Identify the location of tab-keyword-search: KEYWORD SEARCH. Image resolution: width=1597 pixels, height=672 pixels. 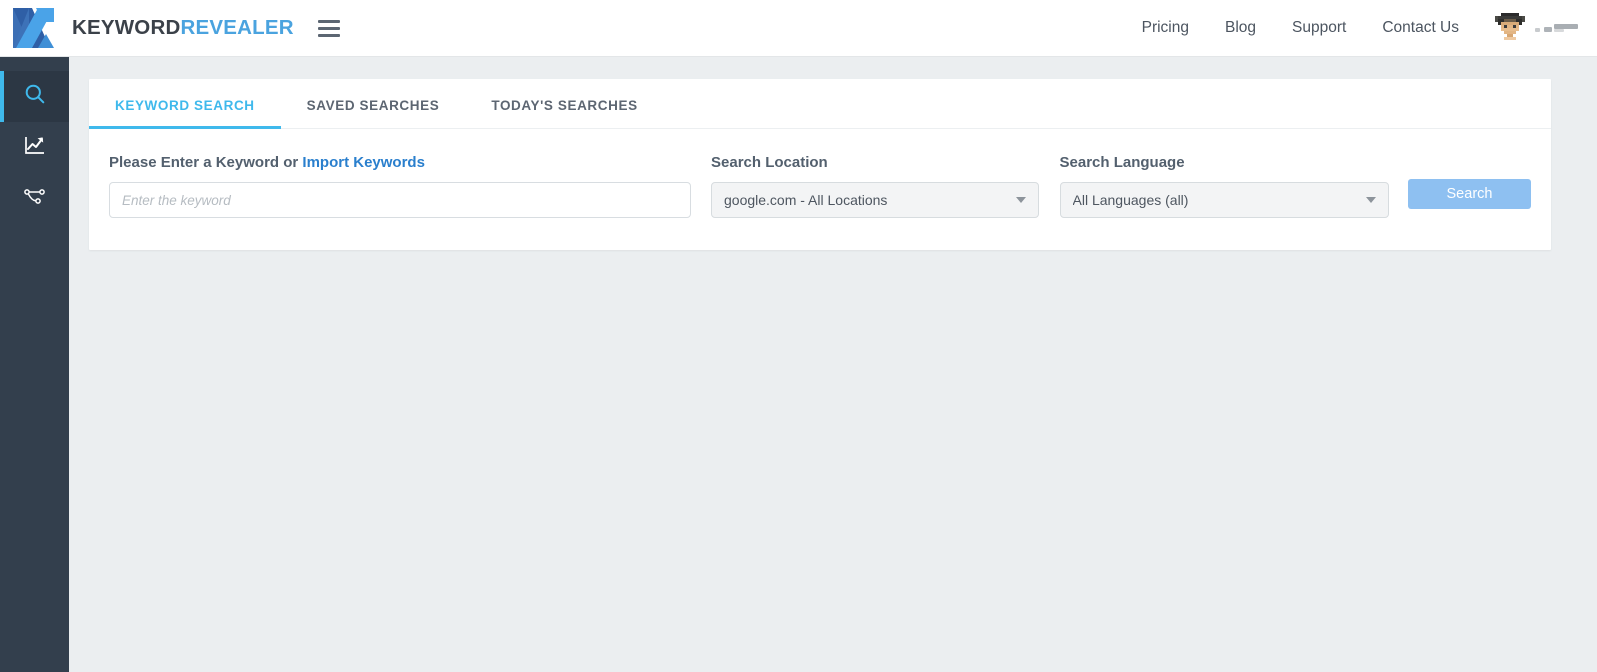
(185, 113).